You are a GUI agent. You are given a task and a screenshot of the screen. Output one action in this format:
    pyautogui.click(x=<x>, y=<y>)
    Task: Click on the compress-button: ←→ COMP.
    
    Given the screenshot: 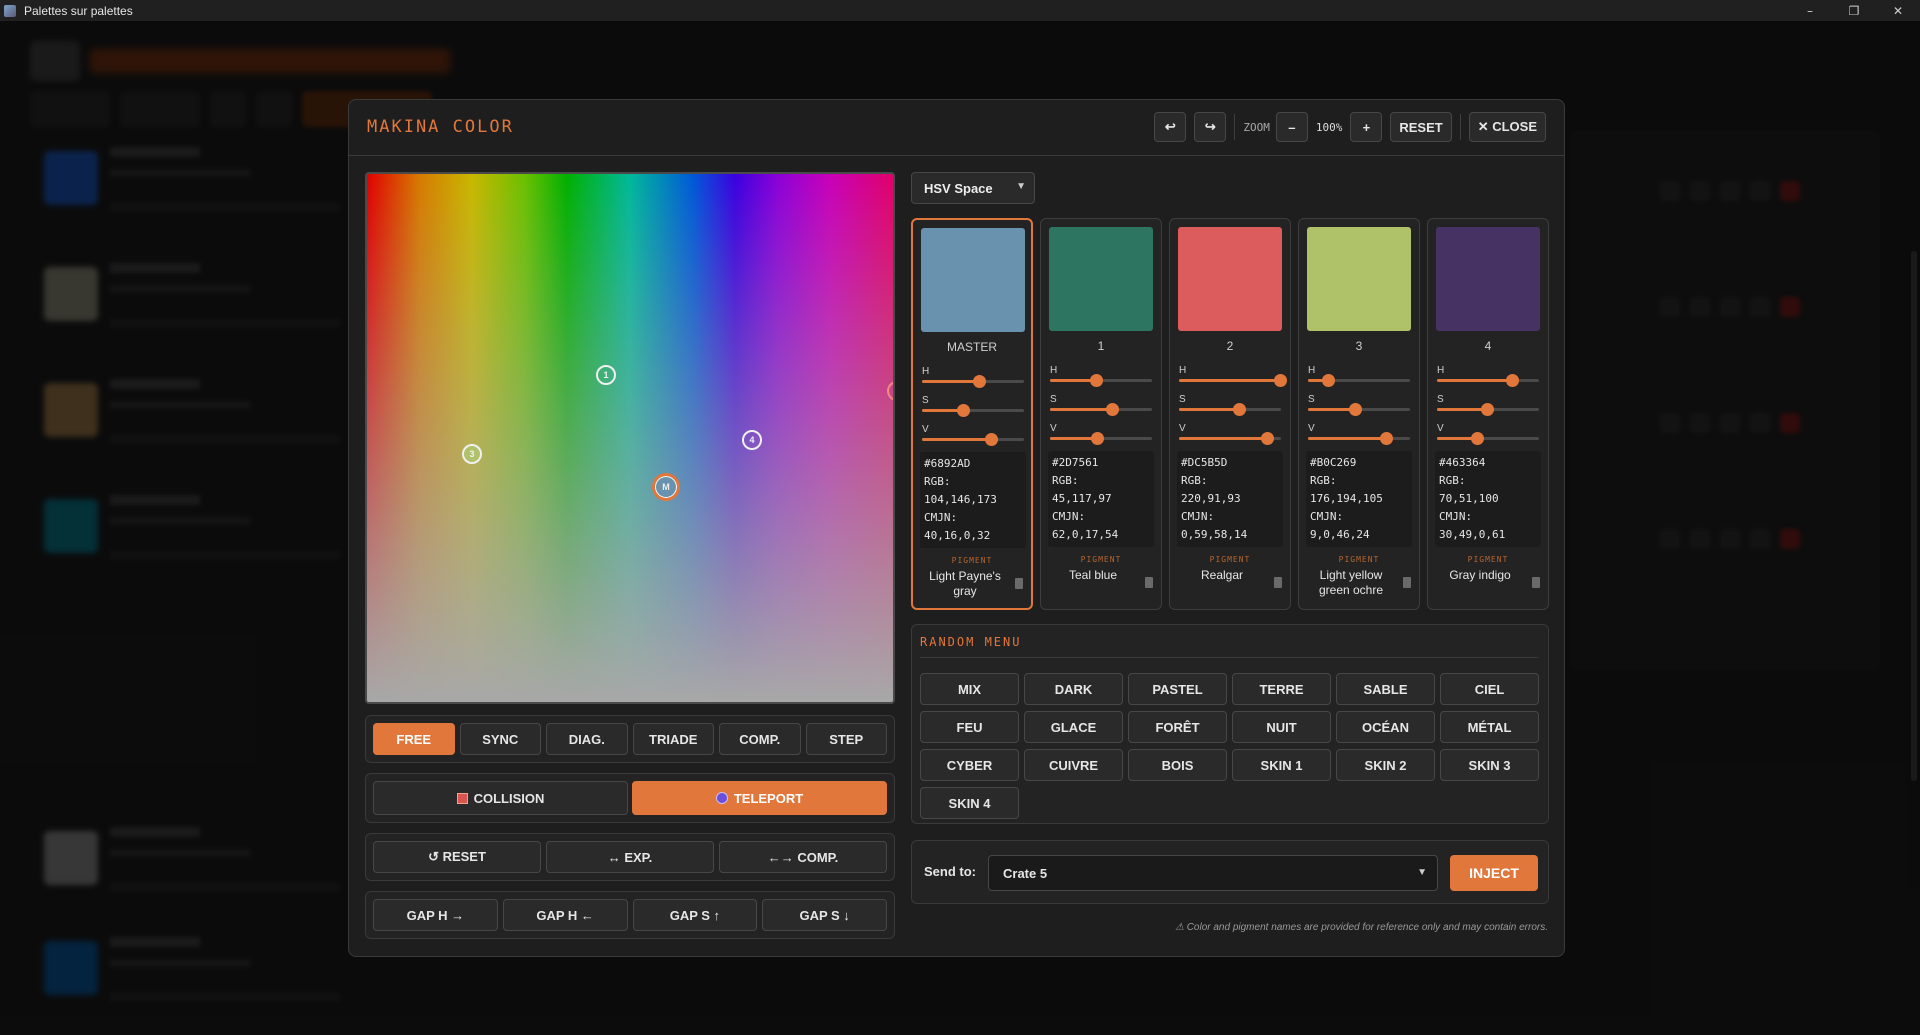 What is the action you would take?
    pyautogui.click(x=803, y=857)
    